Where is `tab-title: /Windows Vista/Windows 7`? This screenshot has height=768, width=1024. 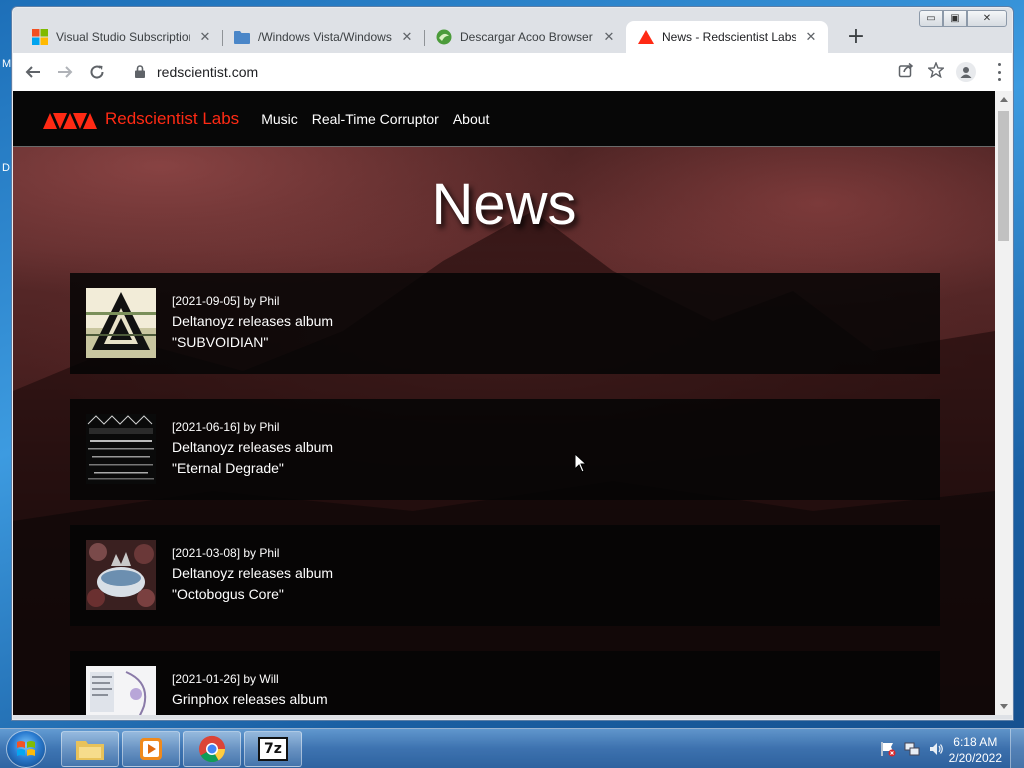
tab-title: /Windows Vista/Windows 7 is located at coordinates (325, 37).